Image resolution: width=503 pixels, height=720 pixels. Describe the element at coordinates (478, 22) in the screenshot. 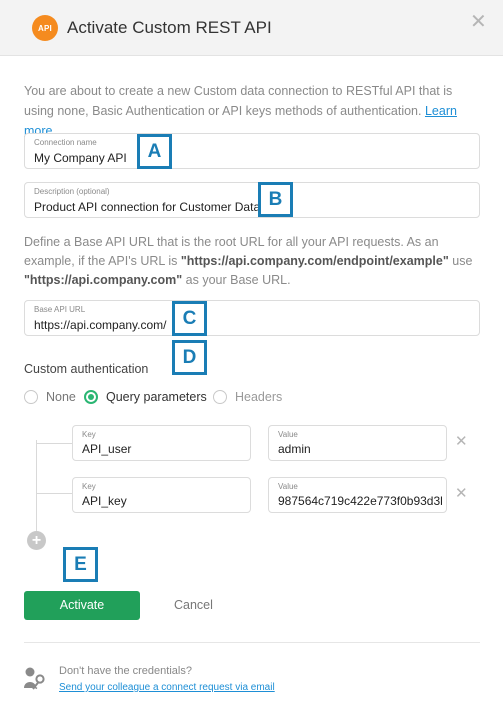

I see `close-icon: ✕` at that location.